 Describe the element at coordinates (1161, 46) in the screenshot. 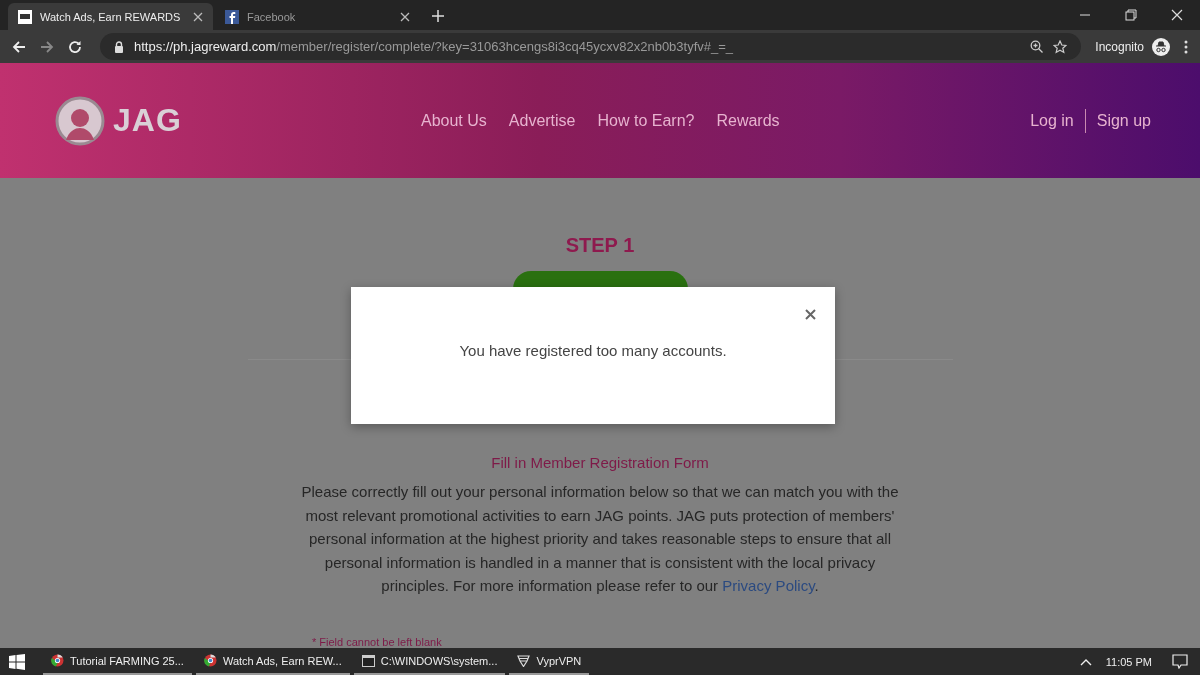

I see `incognito-icon` at that location.